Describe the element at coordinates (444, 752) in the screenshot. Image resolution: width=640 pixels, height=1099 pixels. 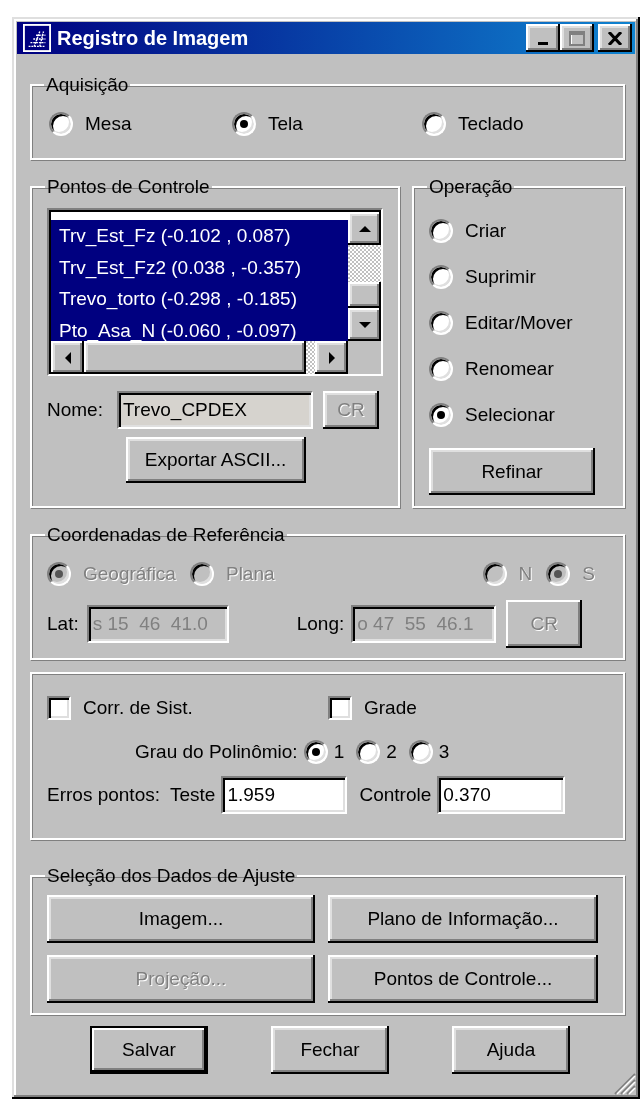
I see `radio-label: 3` at that location.